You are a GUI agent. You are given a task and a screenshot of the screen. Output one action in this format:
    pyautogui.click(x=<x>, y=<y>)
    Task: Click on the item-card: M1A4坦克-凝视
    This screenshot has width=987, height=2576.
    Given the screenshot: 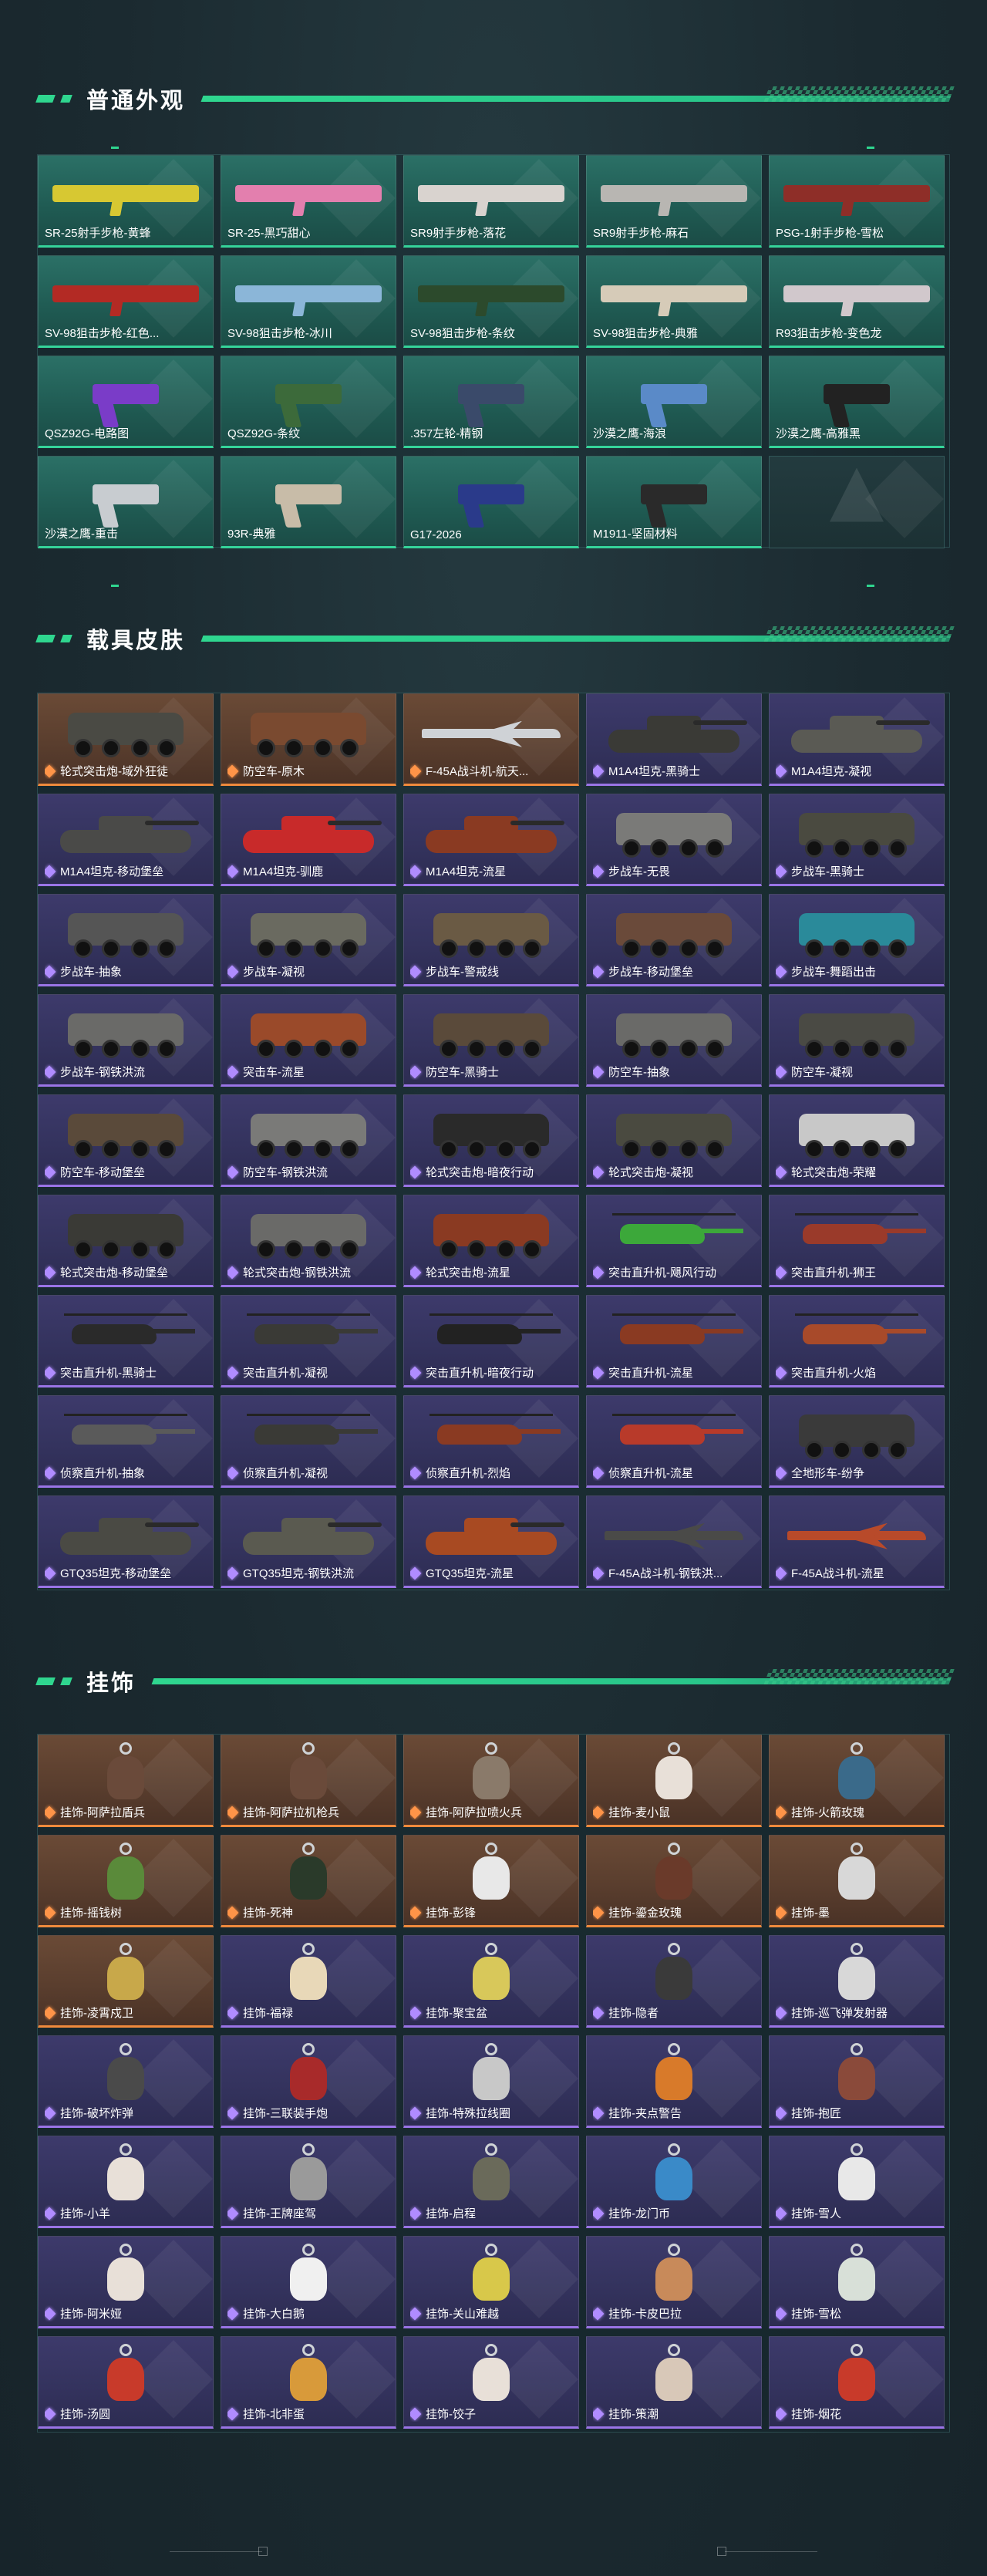 What is the action you would take?
    pyautogui.click(x=857, y=739)
    